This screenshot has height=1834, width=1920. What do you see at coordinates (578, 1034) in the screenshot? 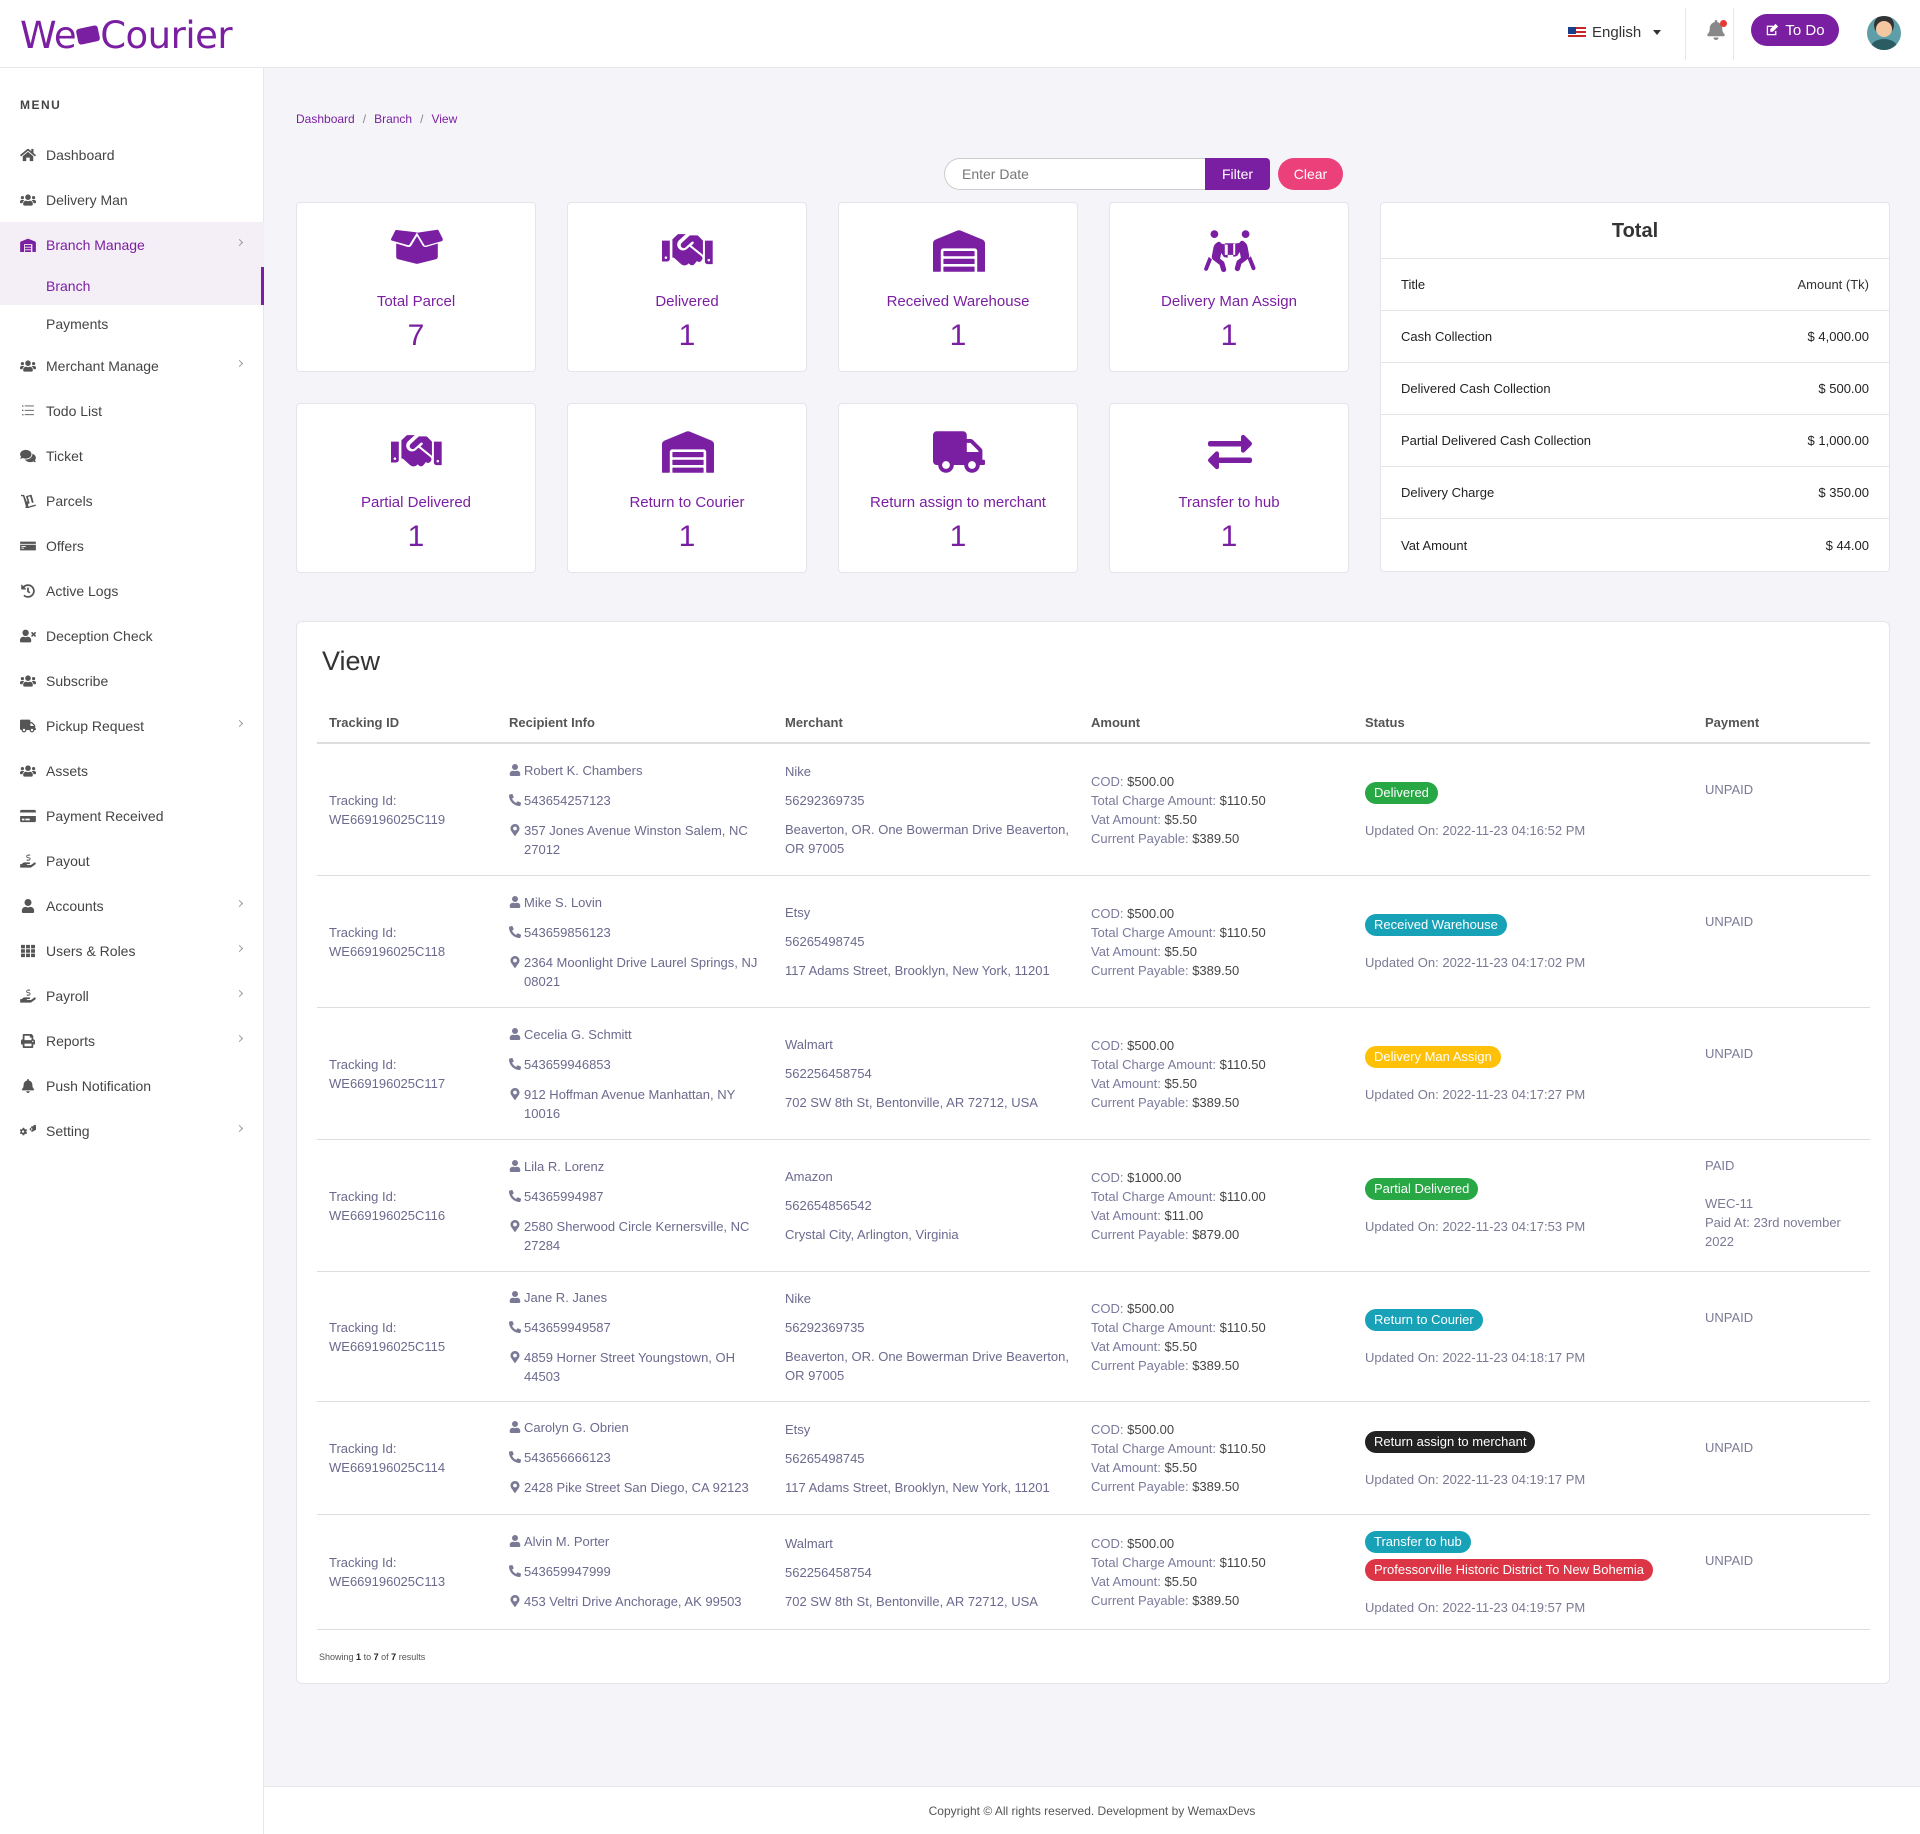
I see `recipient-name: Cecelia G. Schmitt` at bounding box center [578, 1034].